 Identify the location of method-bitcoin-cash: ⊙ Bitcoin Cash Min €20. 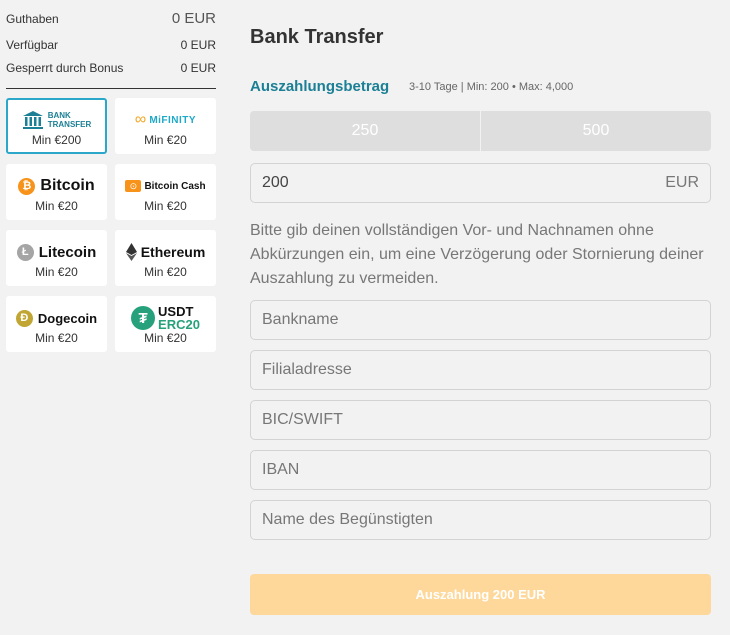
(165, 192).